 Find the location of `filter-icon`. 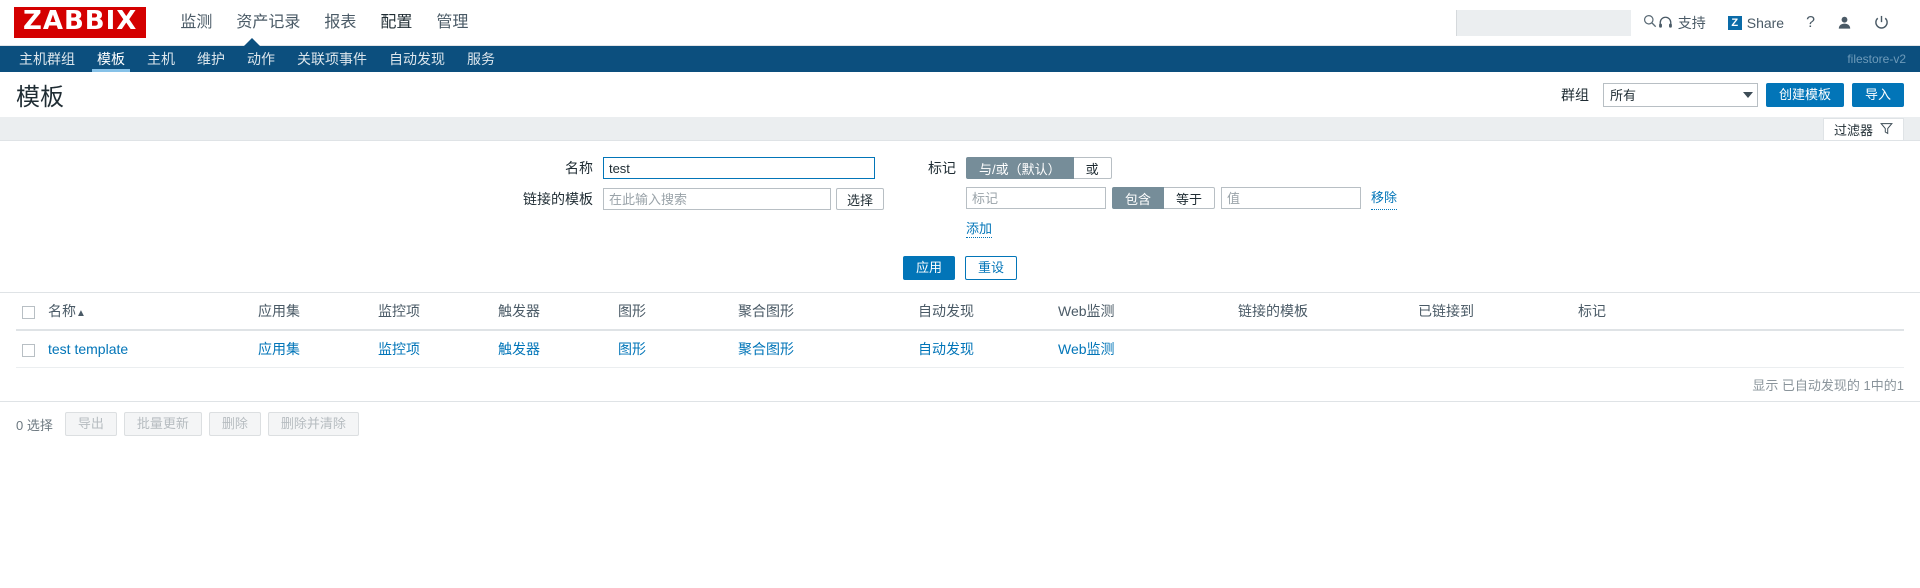

filter-icon is located at coordinates (1886, 130).